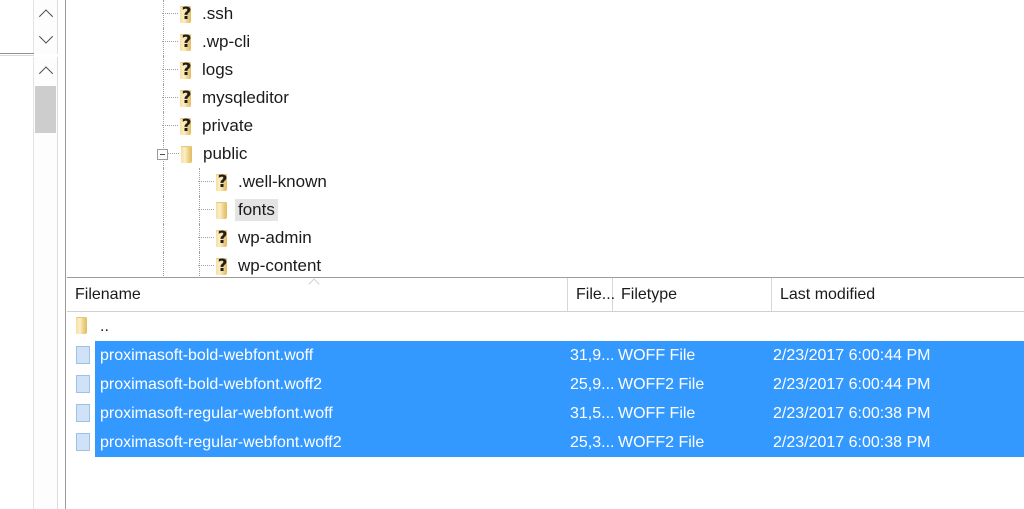 This screenshot has width=1024, height=509. What do you see at coordinates (104, 326) in the screenshot?
I see `file-name-cell: ..` at bounding box center [104, 326].